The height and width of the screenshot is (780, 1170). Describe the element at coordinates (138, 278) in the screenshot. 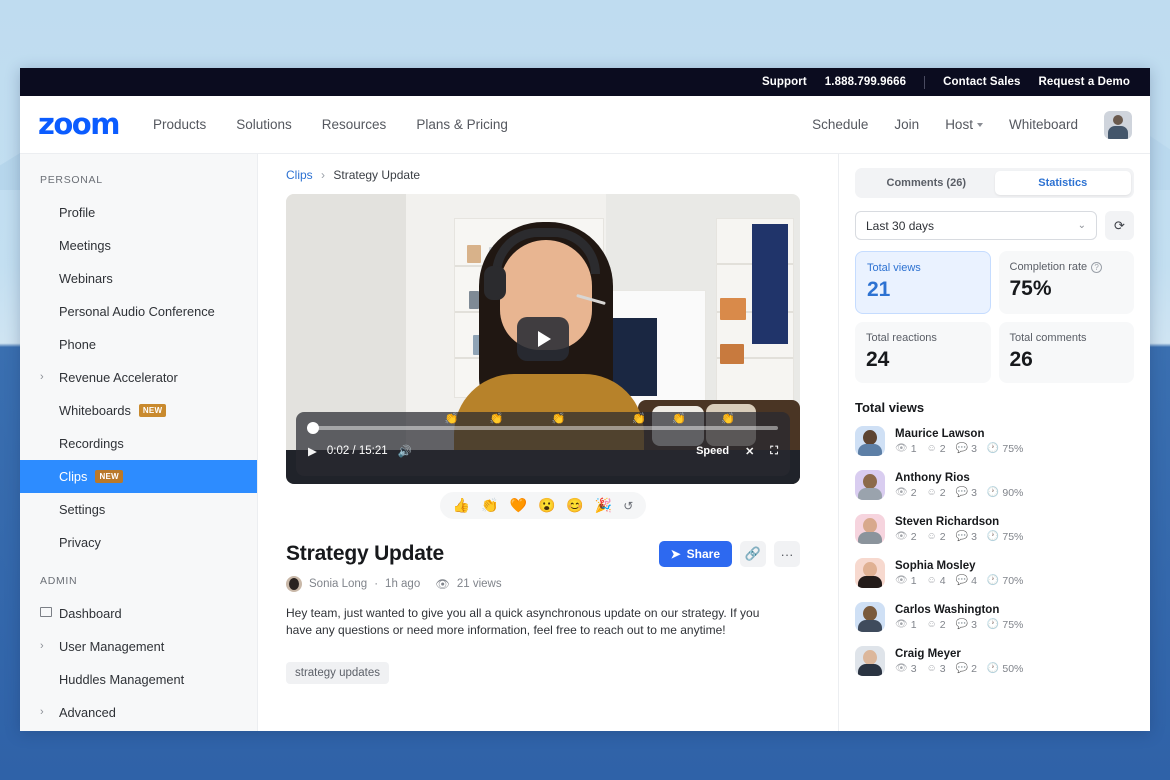

I see `sidebar-item-webinars: ›Webinars` at that location.